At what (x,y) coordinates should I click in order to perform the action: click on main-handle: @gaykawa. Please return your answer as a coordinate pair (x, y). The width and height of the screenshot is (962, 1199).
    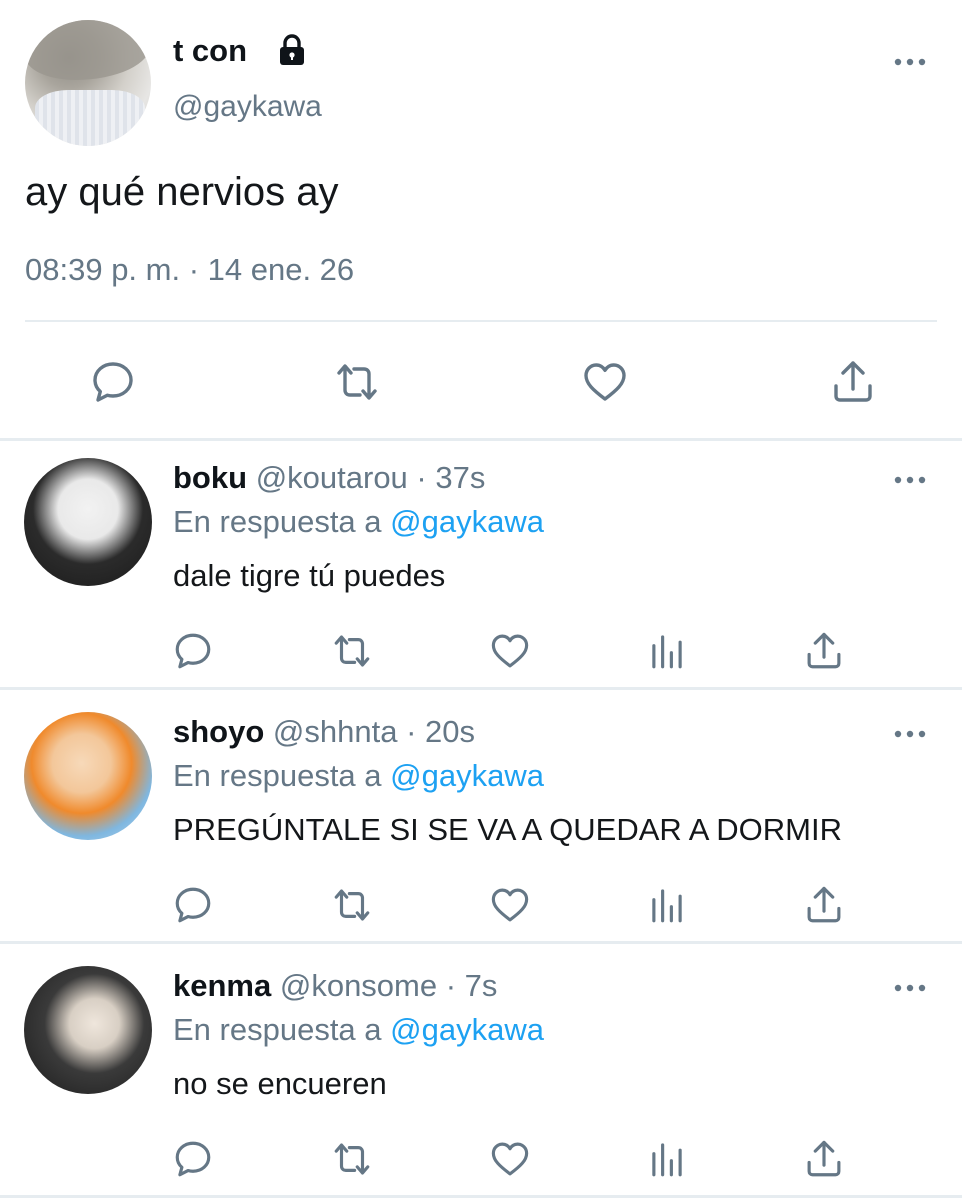
    Looking at the image, I should click on (247, 107).